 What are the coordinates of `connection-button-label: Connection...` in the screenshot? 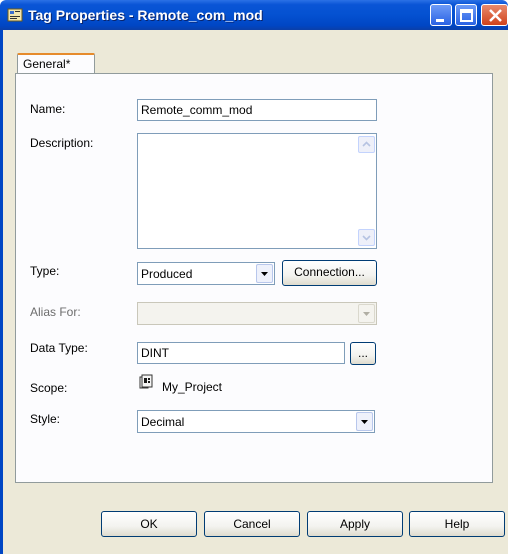 It's located at (329, 272).